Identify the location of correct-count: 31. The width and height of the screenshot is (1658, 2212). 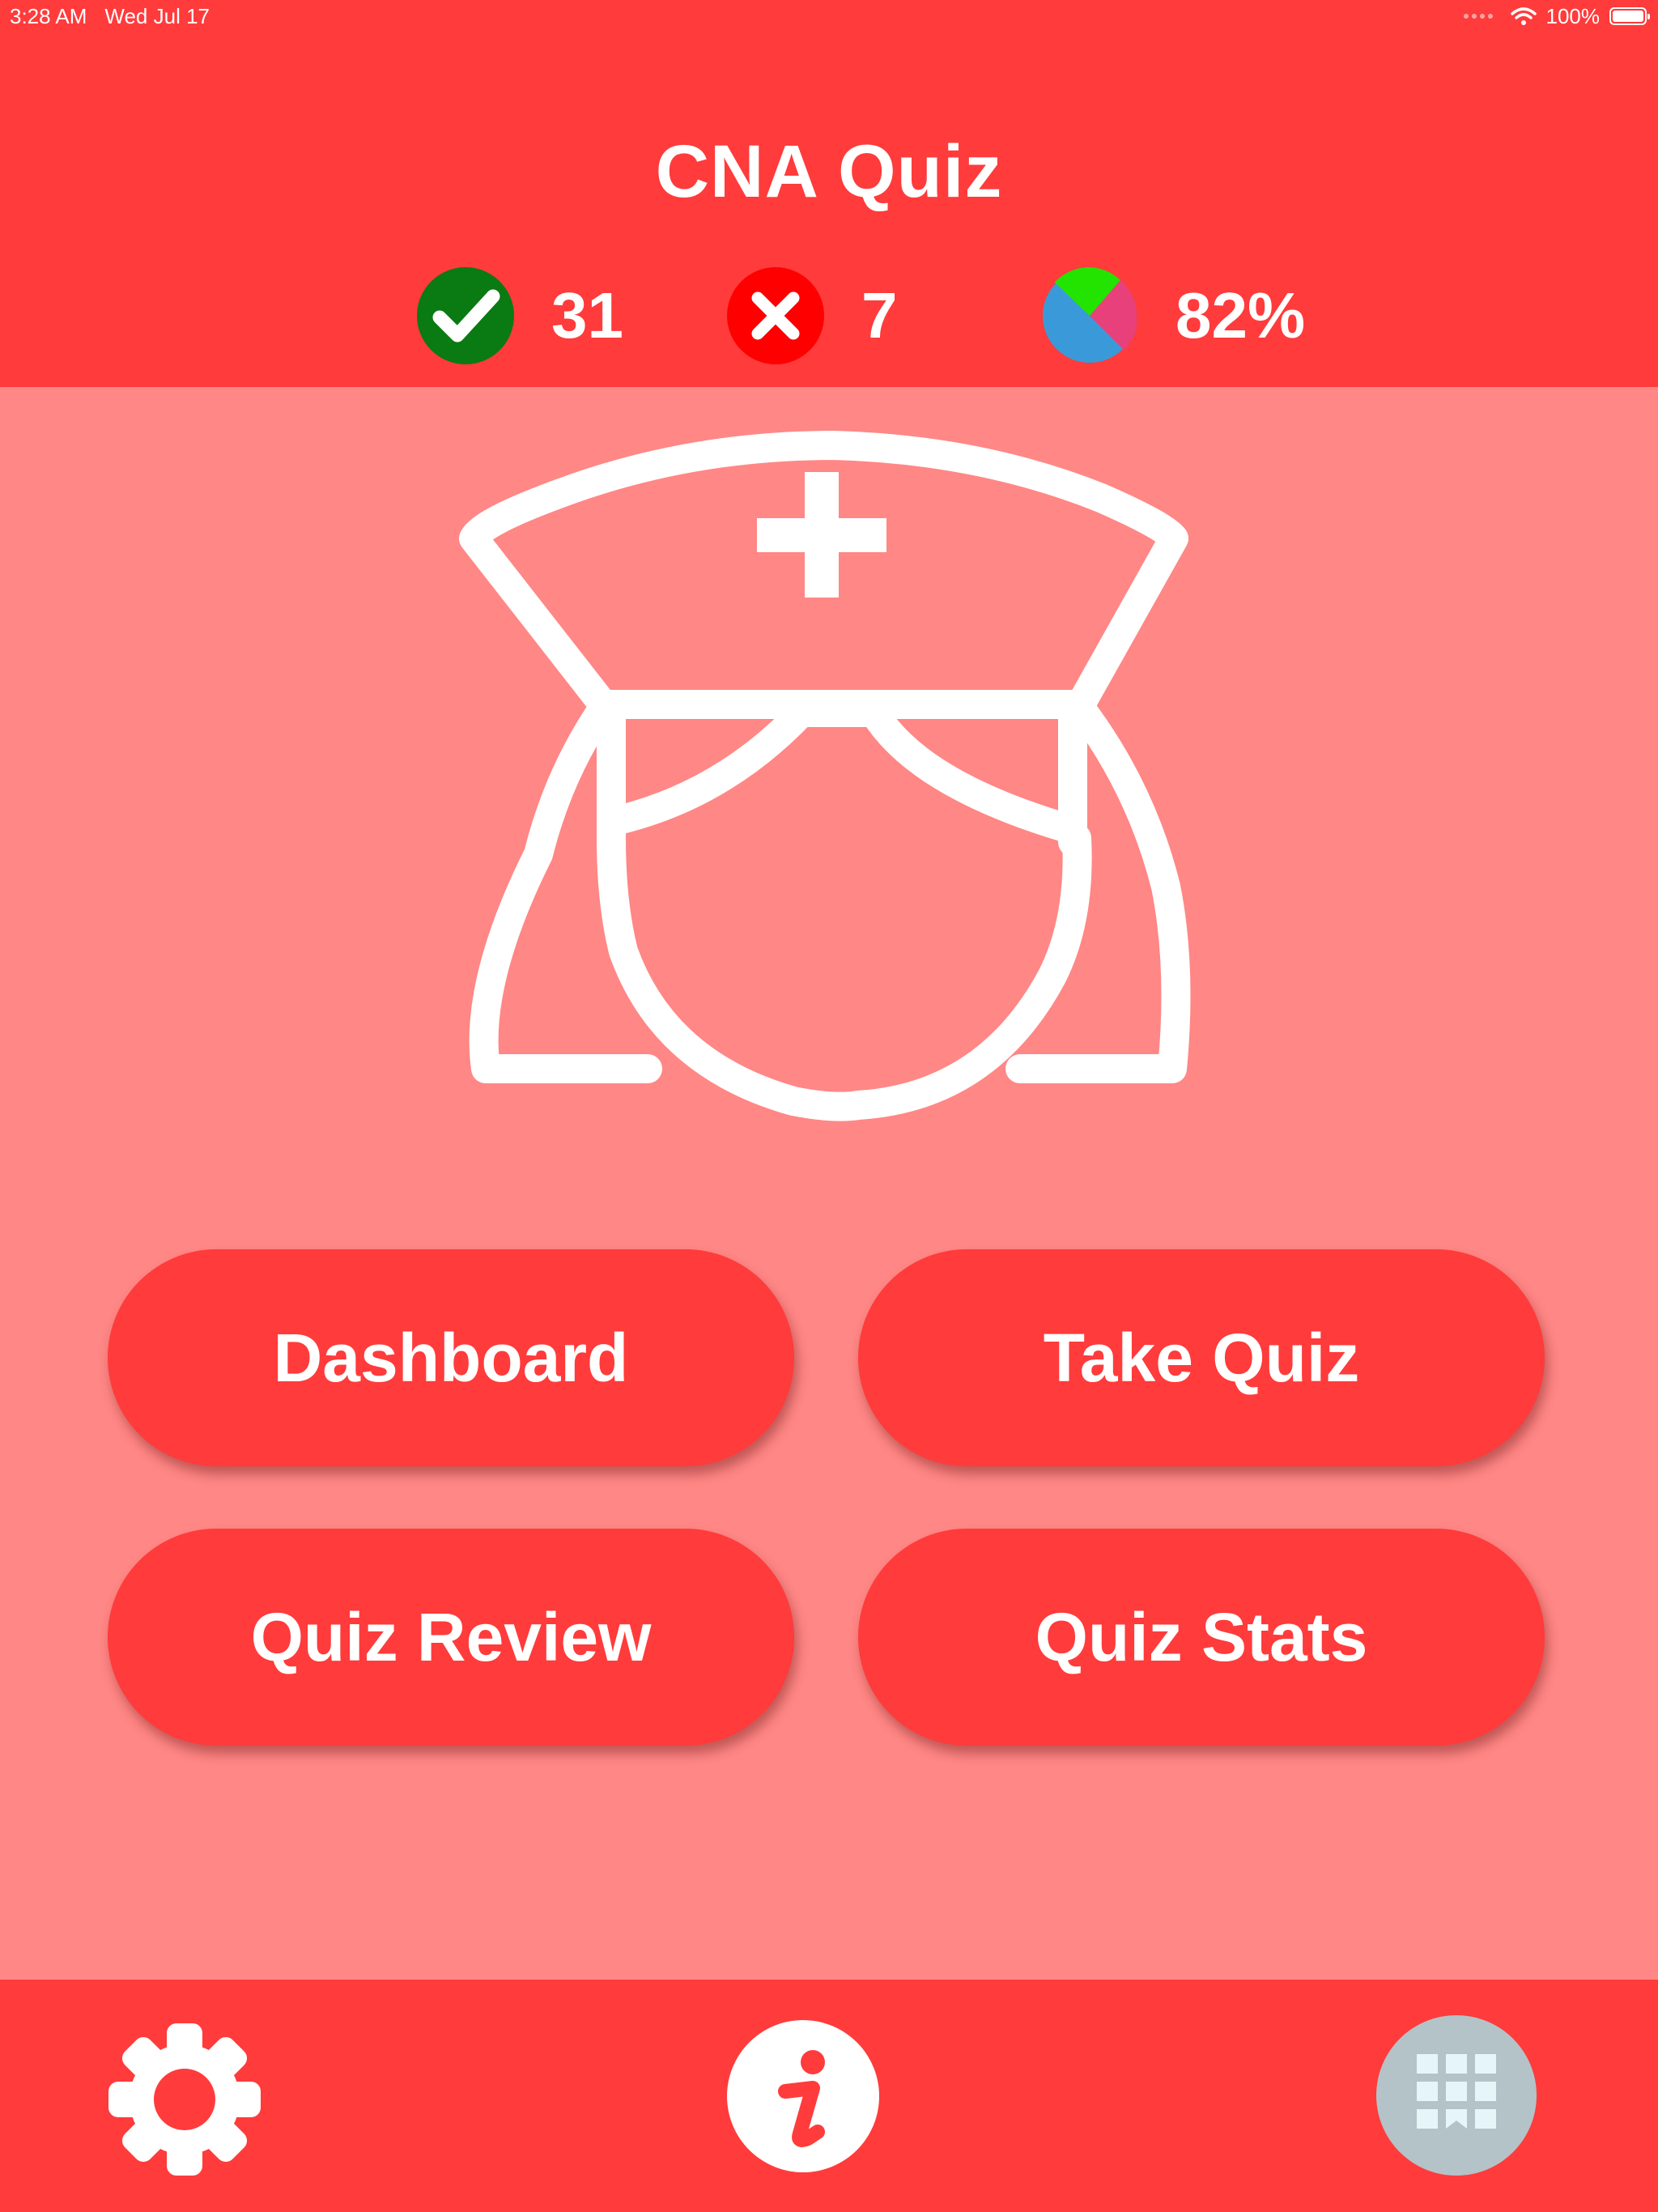
(587, 315).